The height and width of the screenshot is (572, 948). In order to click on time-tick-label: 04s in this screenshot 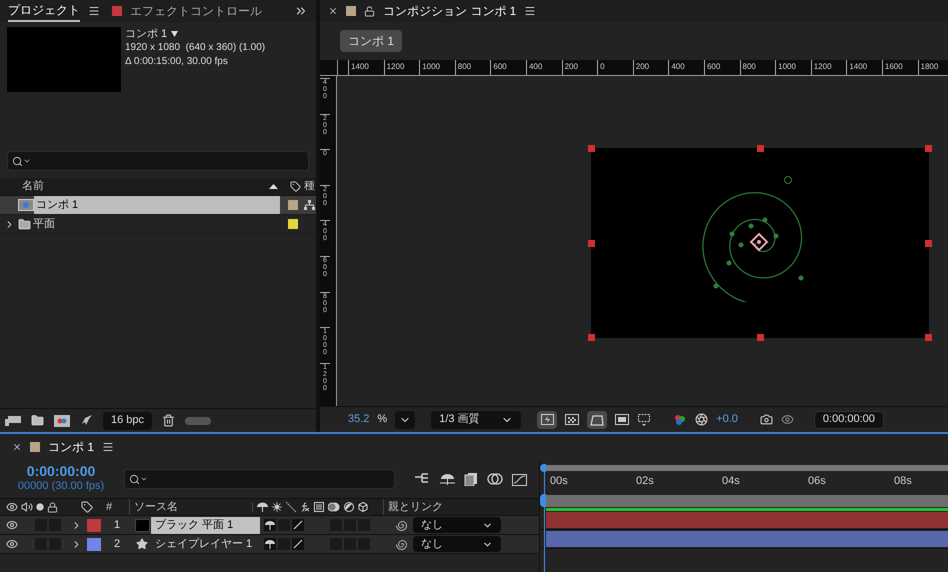, I will do `click(731, 481)`.